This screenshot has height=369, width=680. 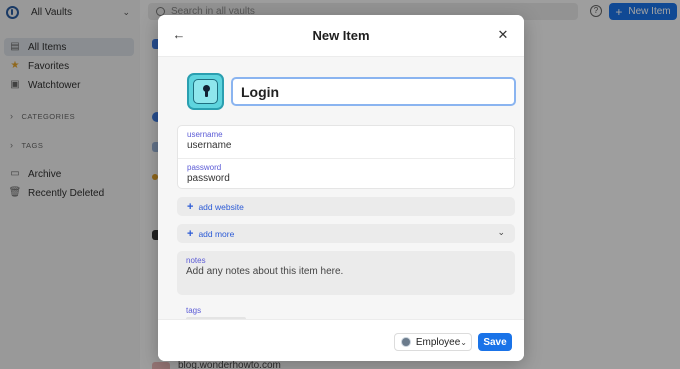 I want to click on dialog-title: New Item, so click(x=341, y=35).